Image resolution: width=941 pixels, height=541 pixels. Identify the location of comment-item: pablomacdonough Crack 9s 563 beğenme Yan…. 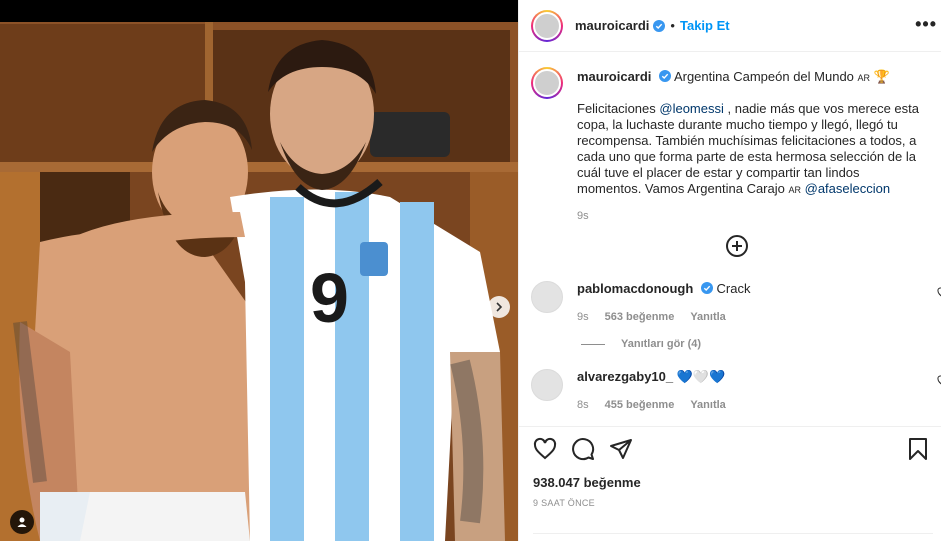
(736, 303).